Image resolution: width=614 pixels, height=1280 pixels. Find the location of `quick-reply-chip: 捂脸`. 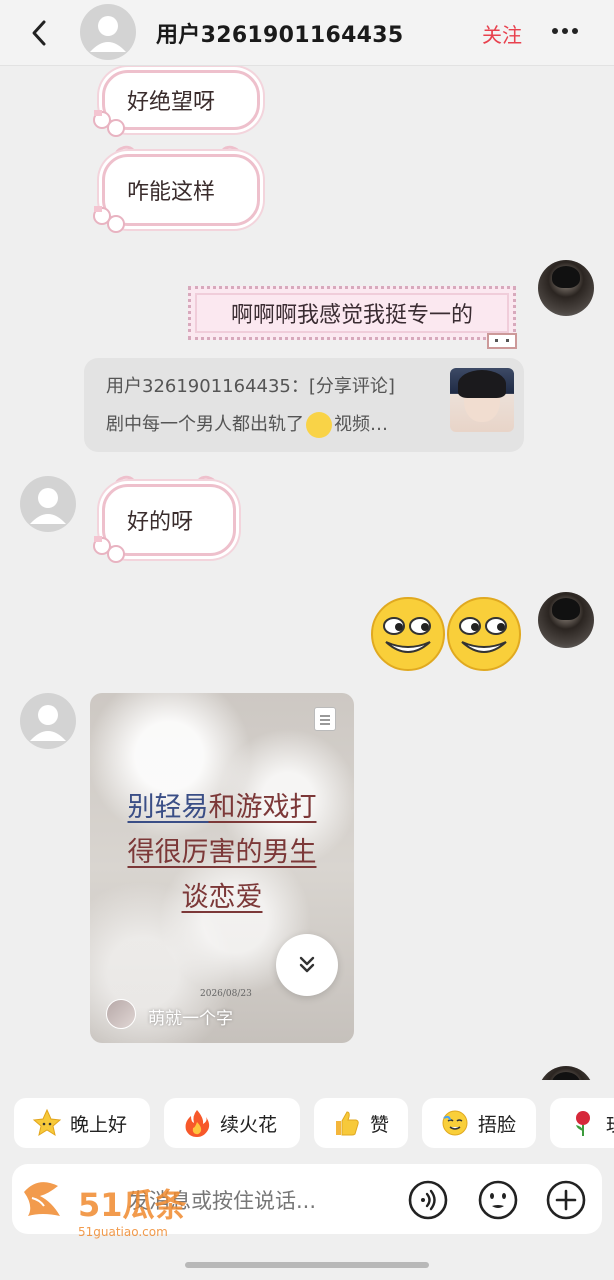

quick-reply-chip: 捂脸 is located at coordinates (479, 1123).